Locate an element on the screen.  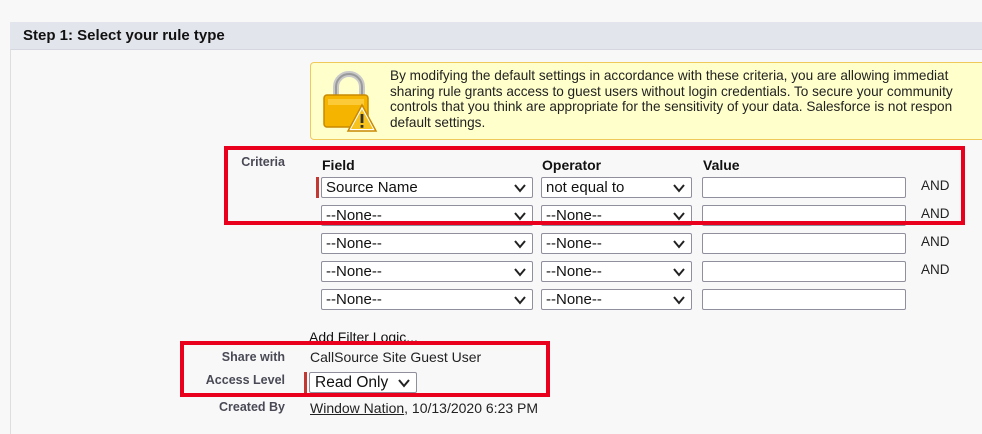
filter-field-select-5: --None-- is located at coordinates (427, 299).